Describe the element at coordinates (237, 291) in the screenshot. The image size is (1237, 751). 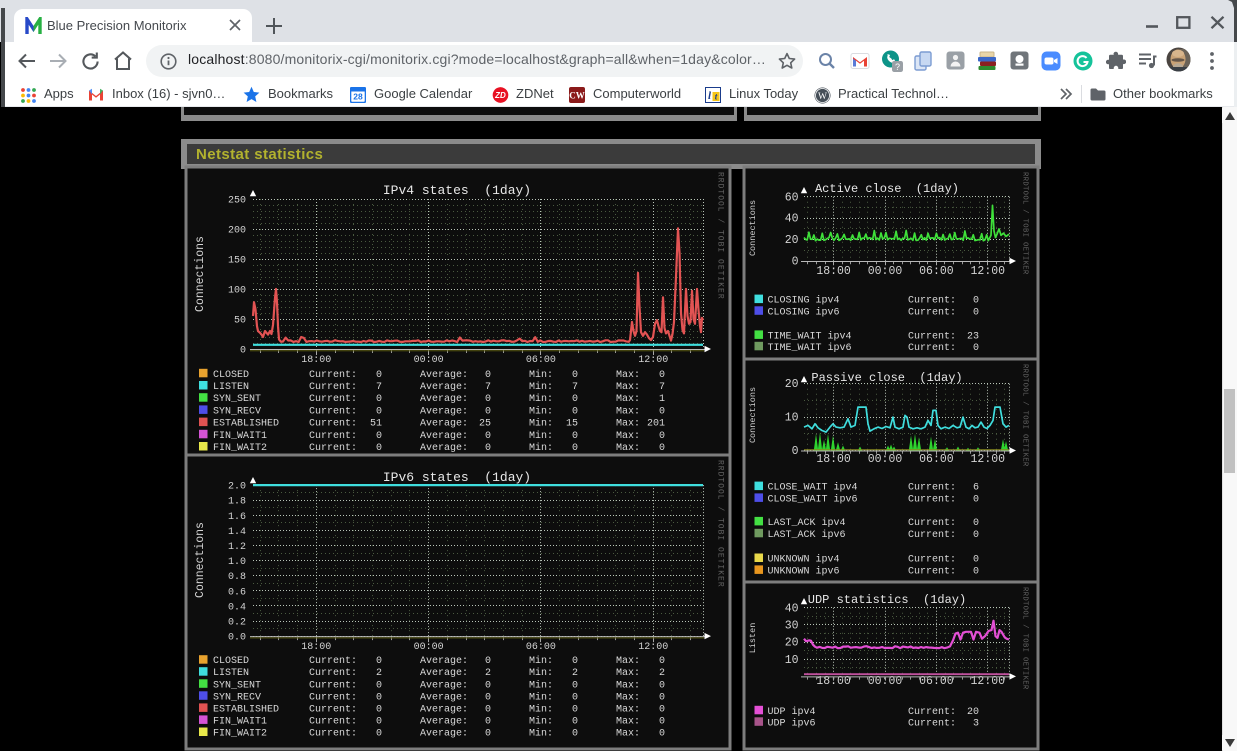
I see `svg-text: 100` at that location.